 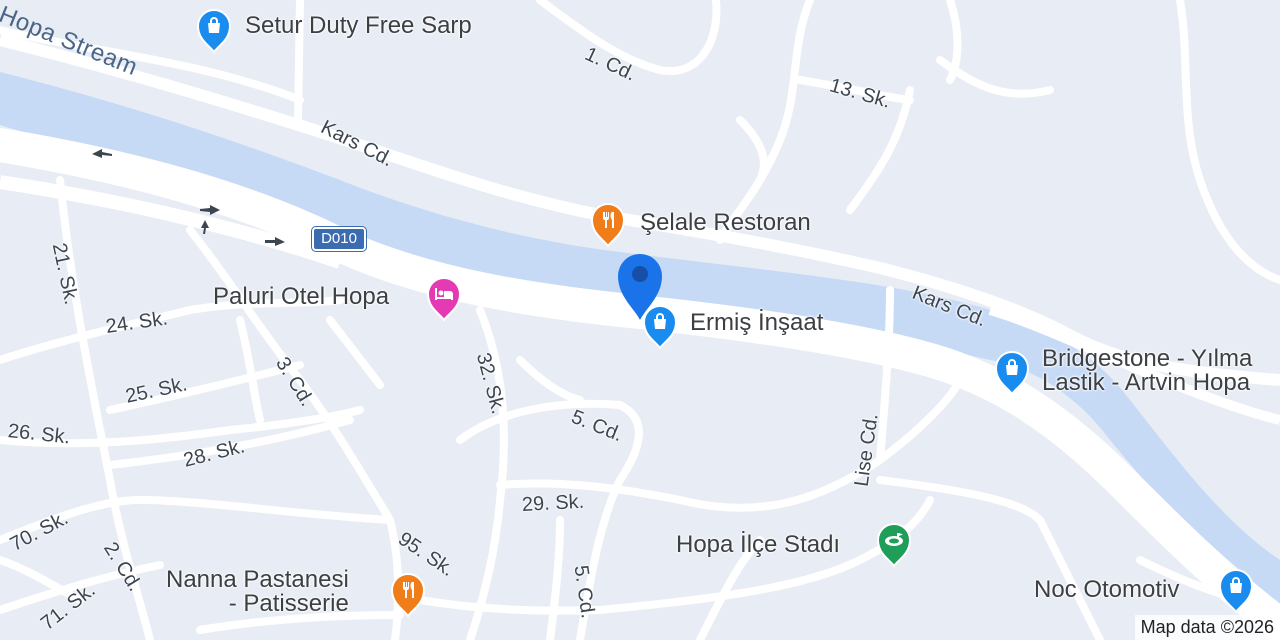 What do you see at coordinates (288, 603) in the screenshot?
I see `poi-label-line: - Patisserie` at bounding box center [288, 603].